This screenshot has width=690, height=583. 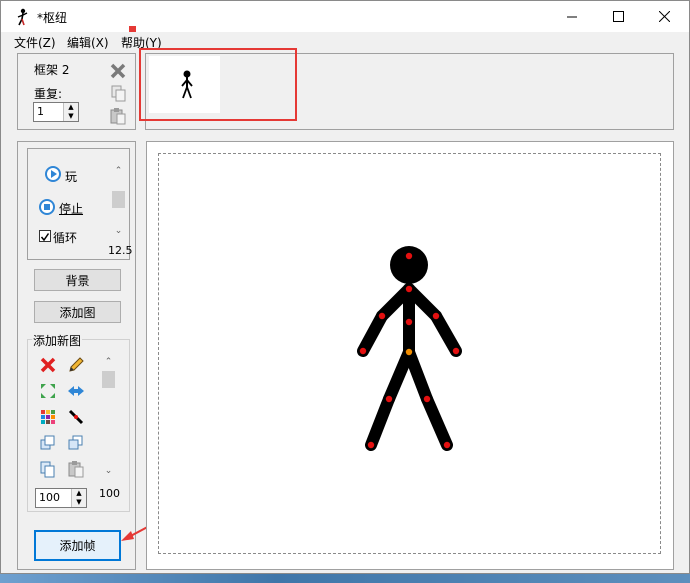 What do you see at coordinates (48, 391) in the screenshot?
I see `center-icon` at bounding box center [48, 391].